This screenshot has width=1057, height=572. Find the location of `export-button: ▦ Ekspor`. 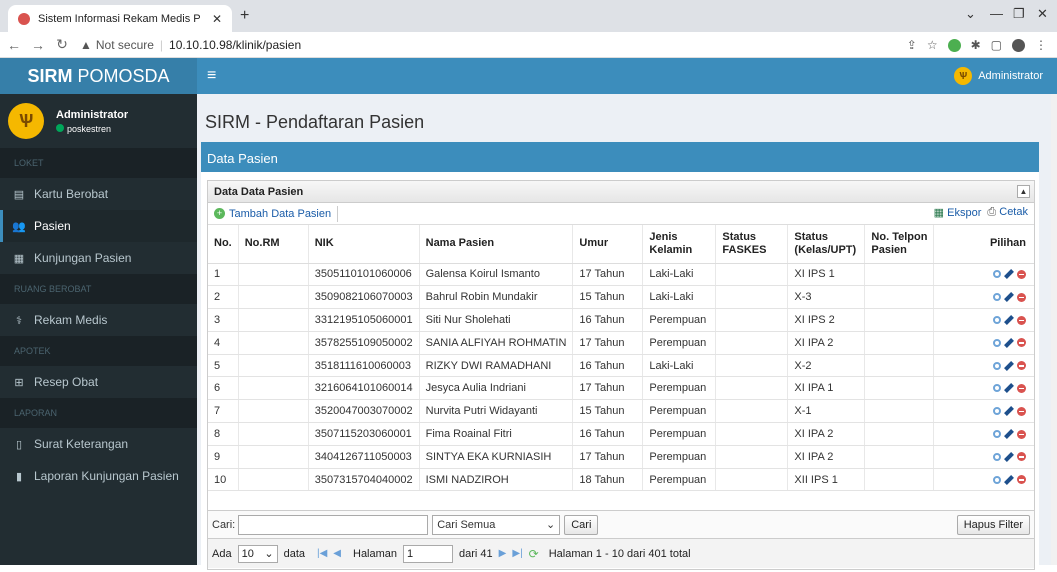

export-button: ▦ Ekspor is located at coordinates (958, 212).